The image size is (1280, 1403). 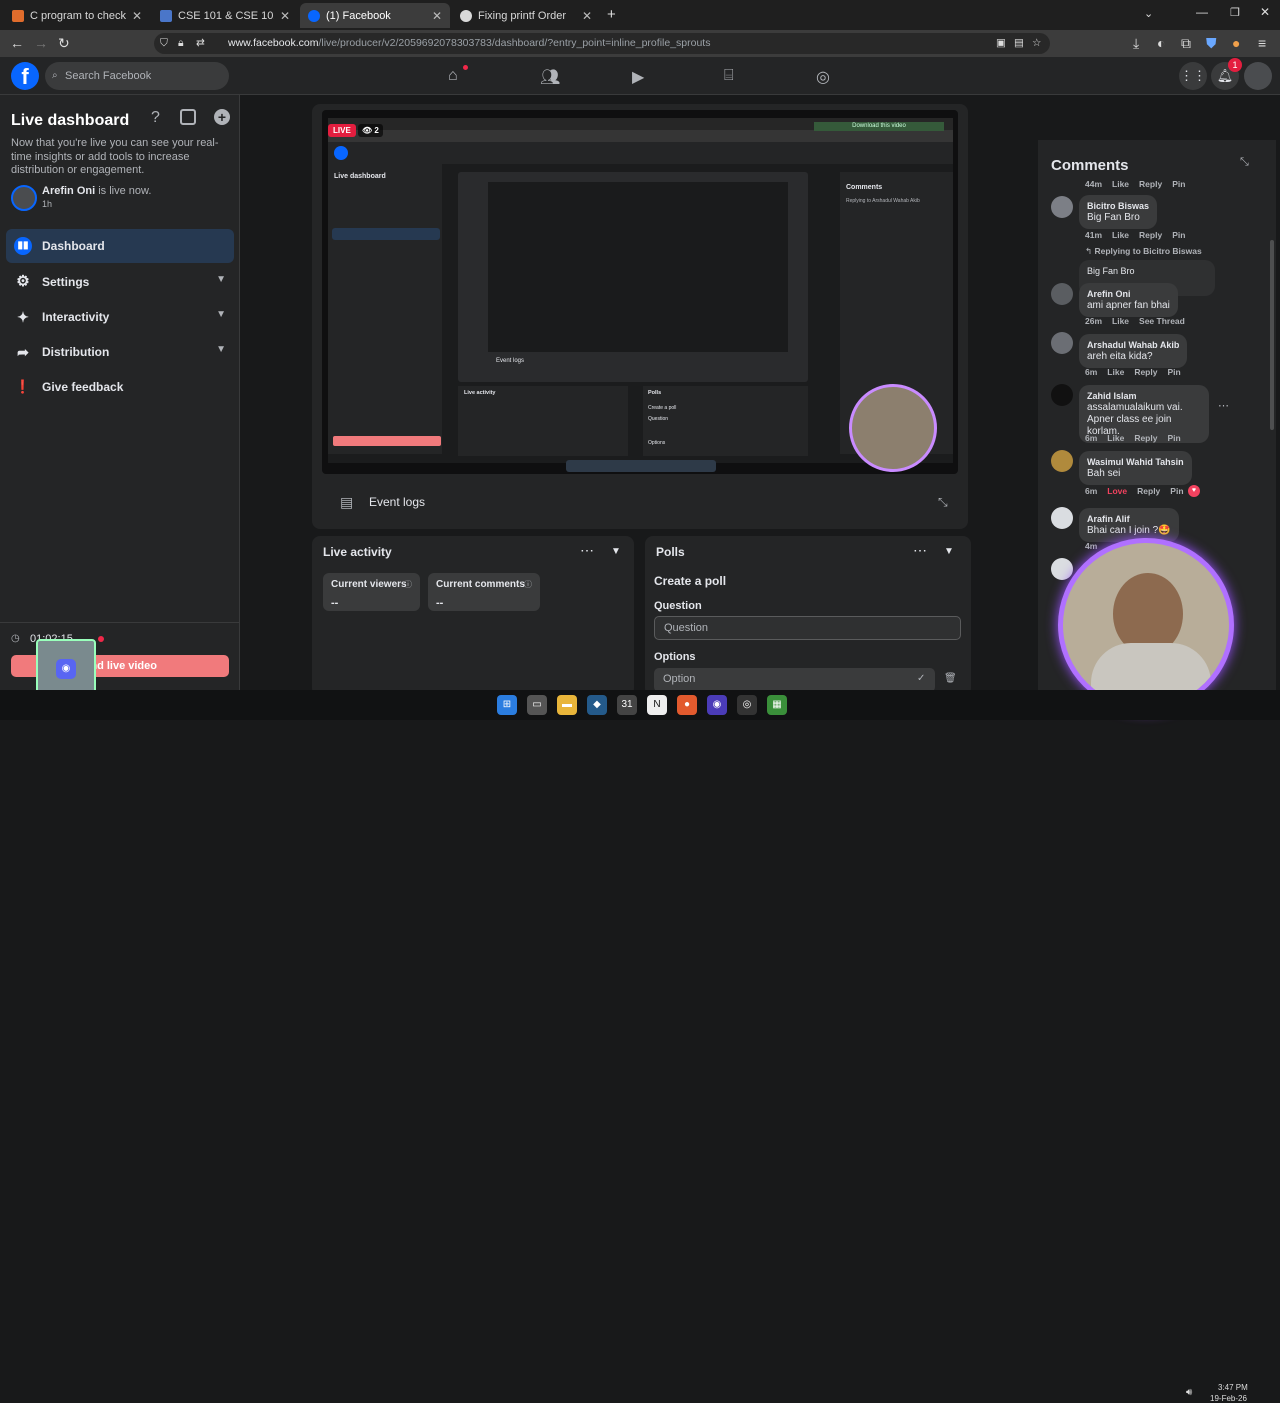 What do you see at coordinates (77, 15) in the screenshot?
I see `browser-tab: C program to check whether a ✕` at bounding box center [77, 15].